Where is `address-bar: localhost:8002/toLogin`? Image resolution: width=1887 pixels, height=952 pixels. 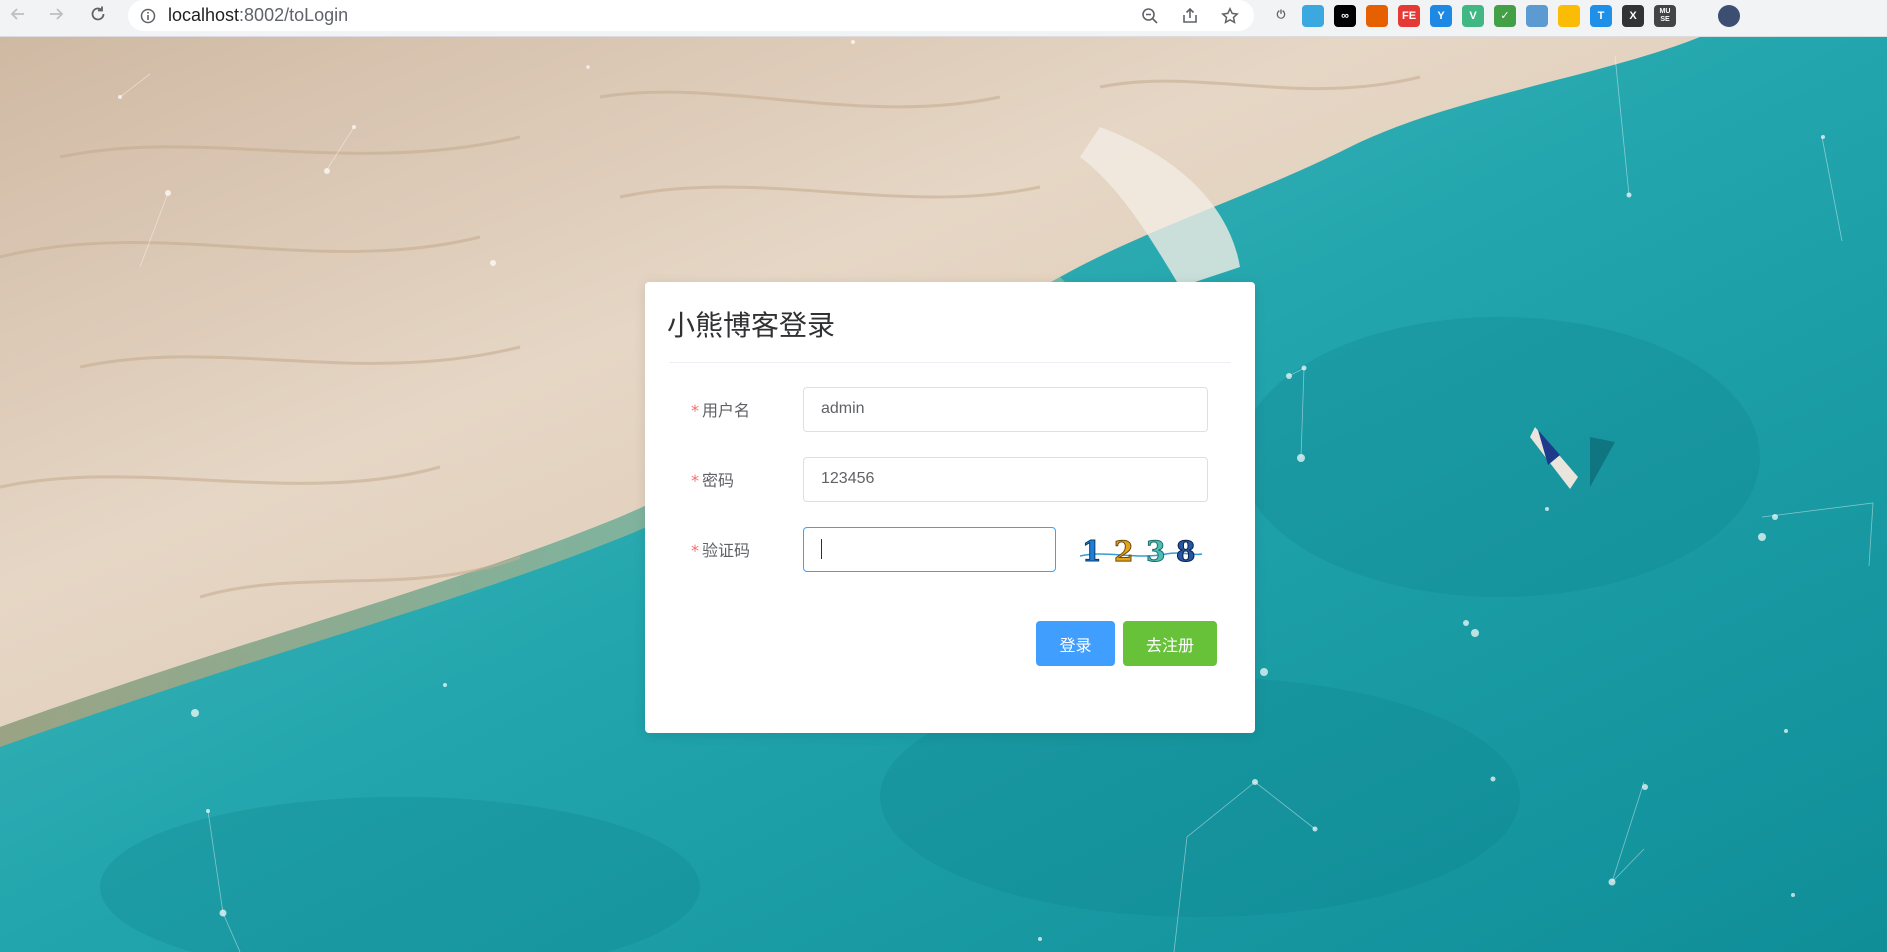
address-bar: localhost:8002/toLogin is located at coordinates (691, 15).